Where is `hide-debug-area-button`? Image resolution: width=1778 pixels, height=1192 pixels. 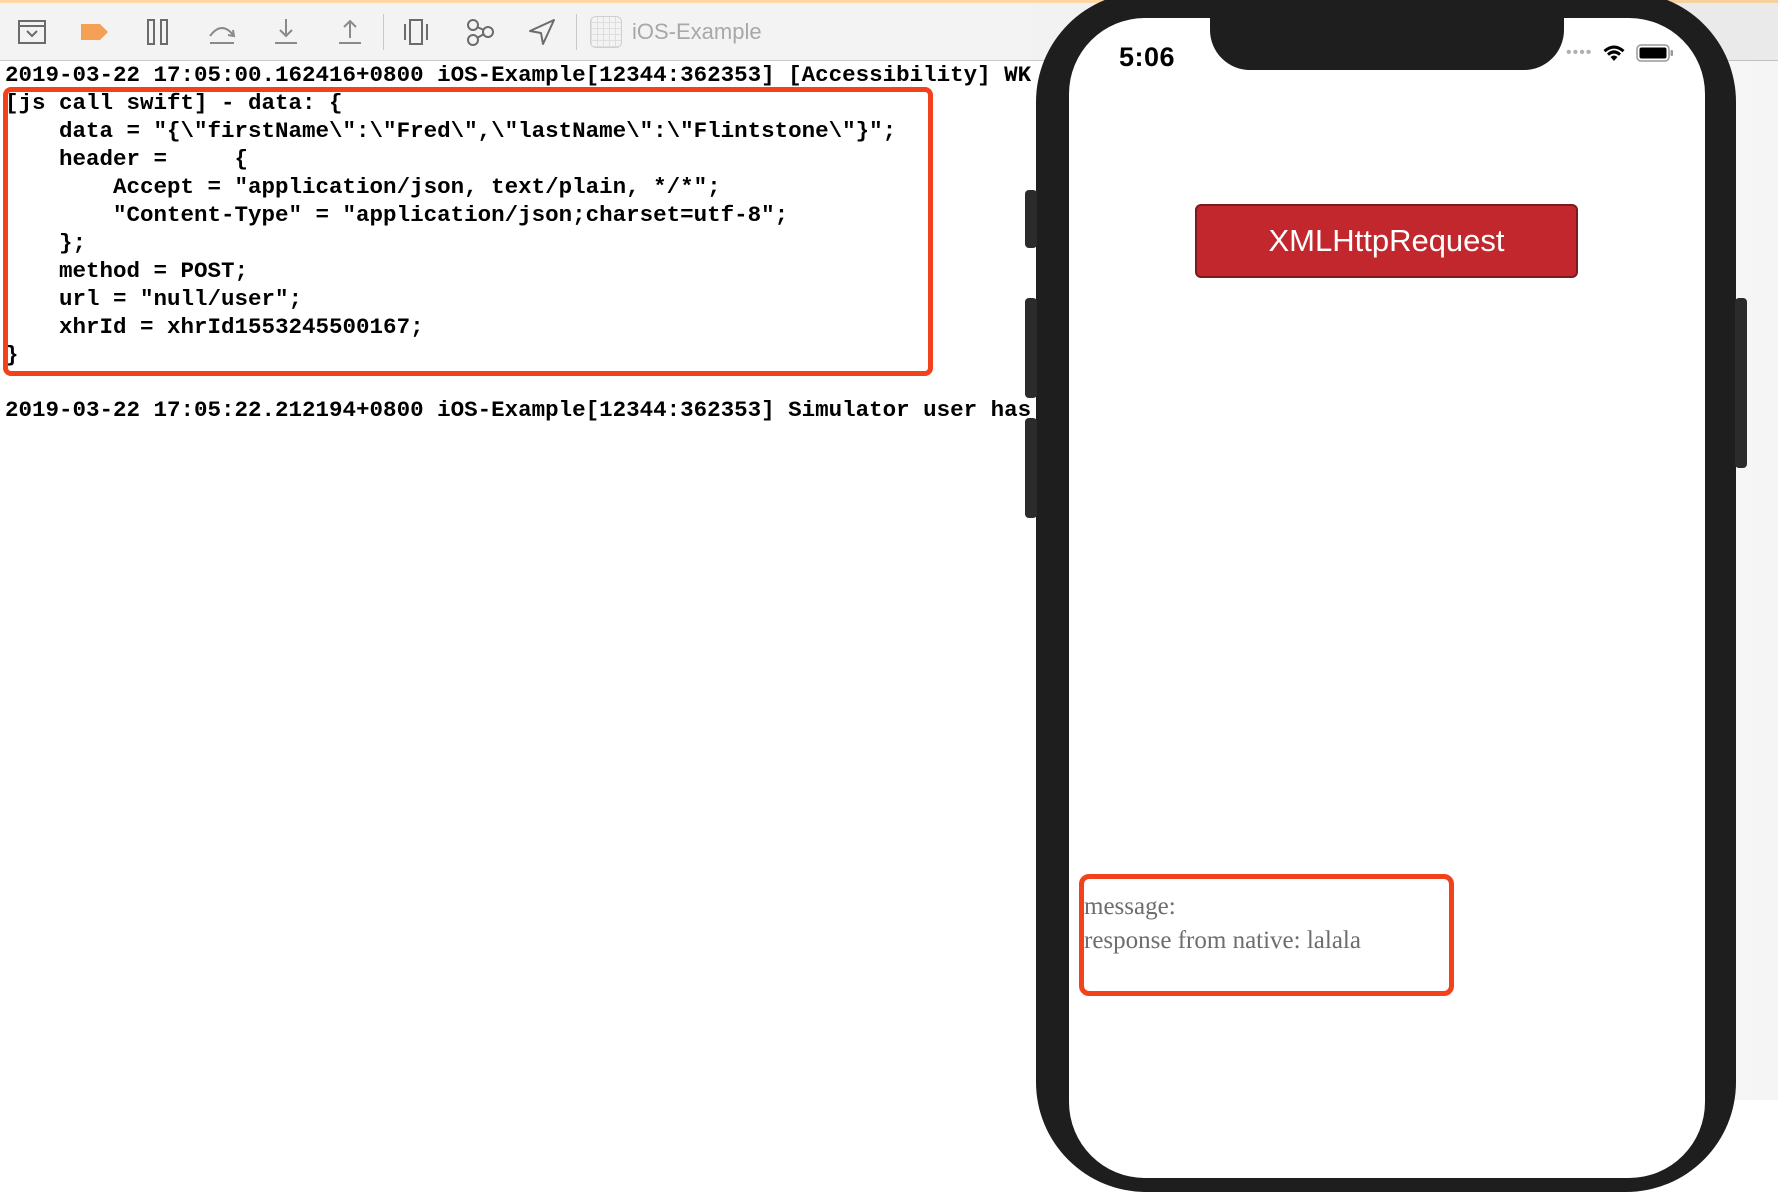 hide-debug-area-button is located at coordinates (32, 32).